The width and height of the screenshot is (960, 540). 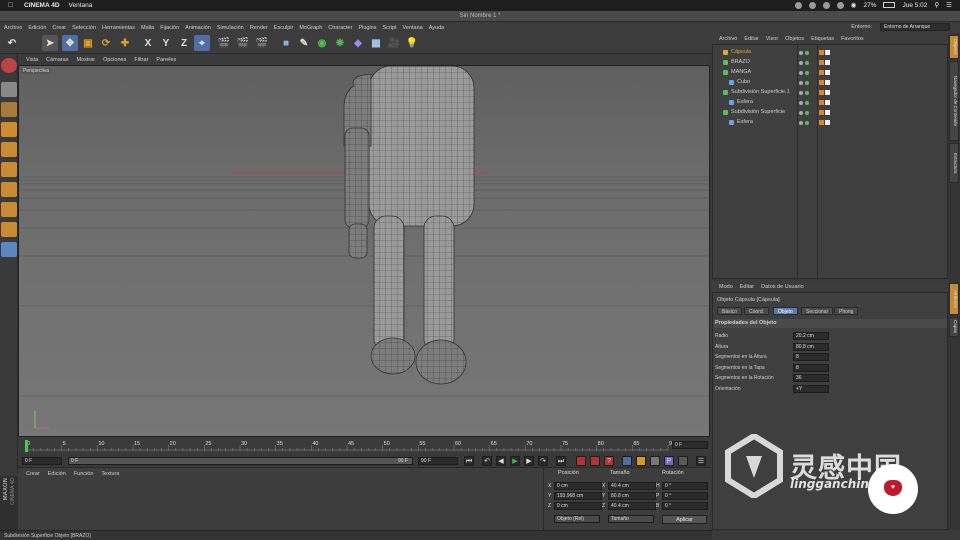 What do you see at coordinates (389, 28) in the screenshot?
I see `menu-script: Script` at bounding box center [389, 28].